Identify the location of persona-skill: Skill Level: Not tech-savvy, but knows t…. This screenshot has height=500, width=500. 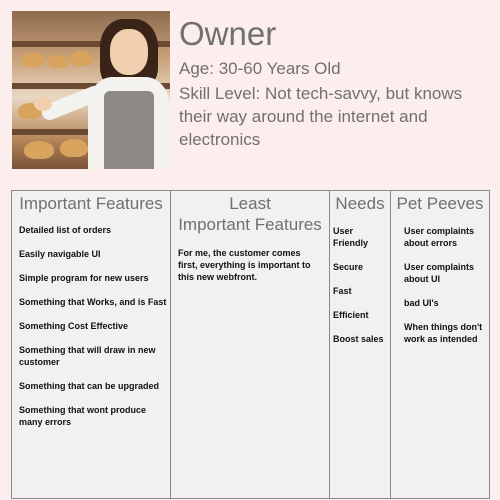
(321, 116).